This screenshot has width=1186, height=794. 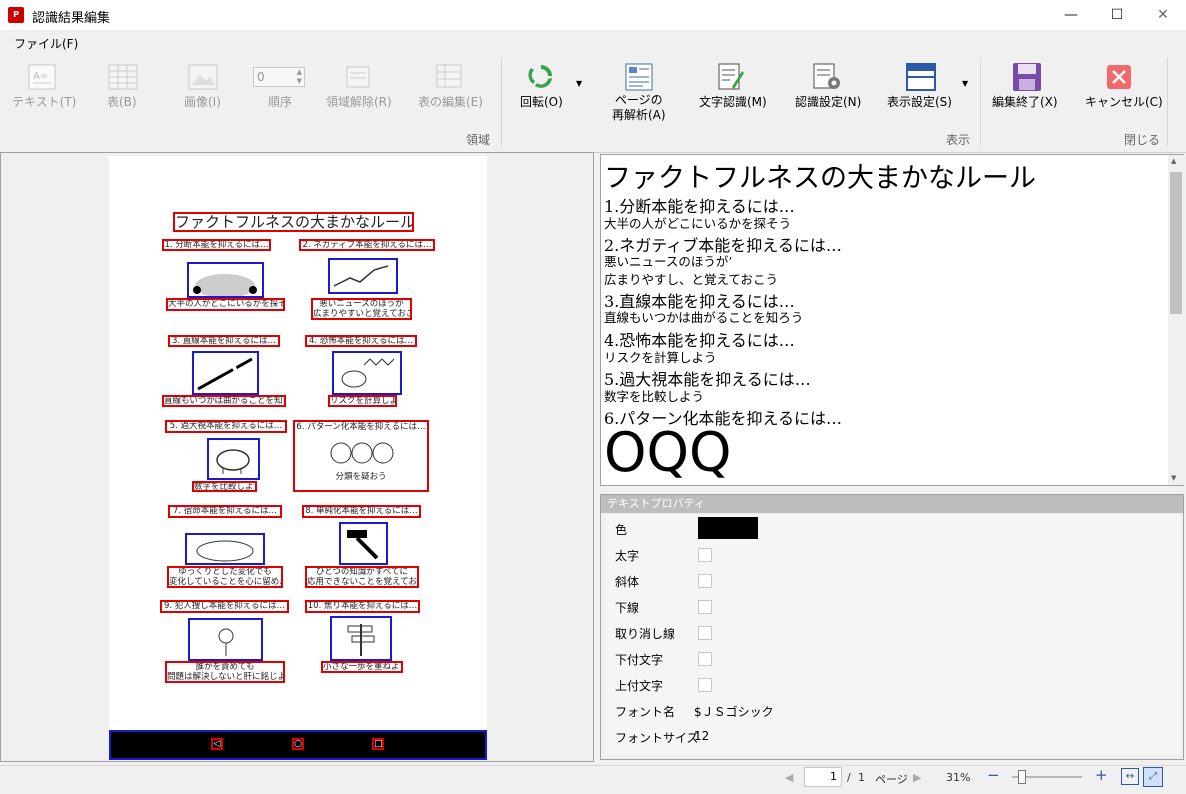 What do you see at coordinates (1130, 776) in the screenshot?
I see `fit-width-icon: ↔` at bounding box center [1130, 776].